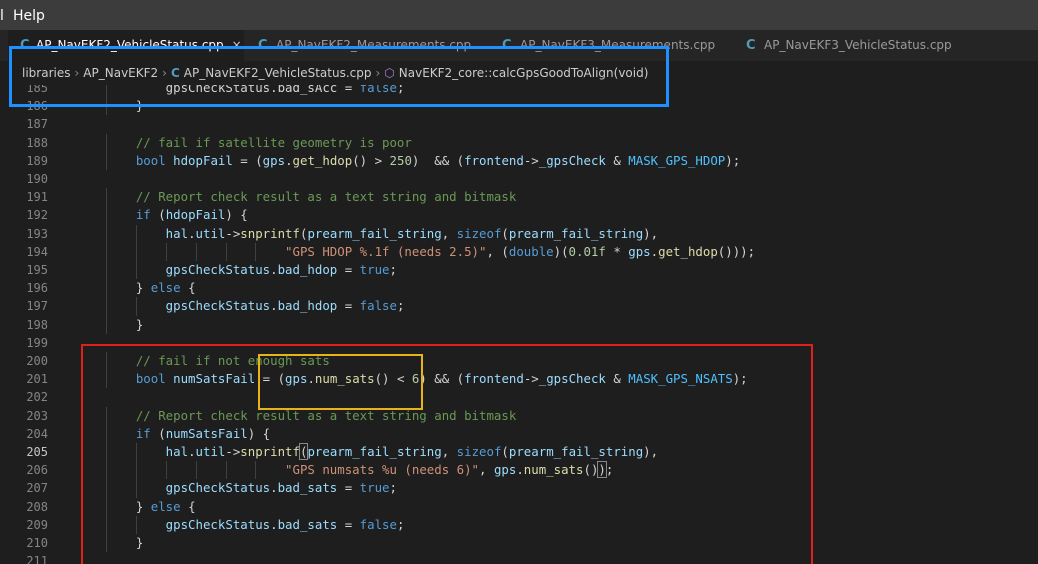  I want to click on tab-ap-navekf2-measurements: C AP_NavEKF2_Measurements.cpp, so click(368, 45).